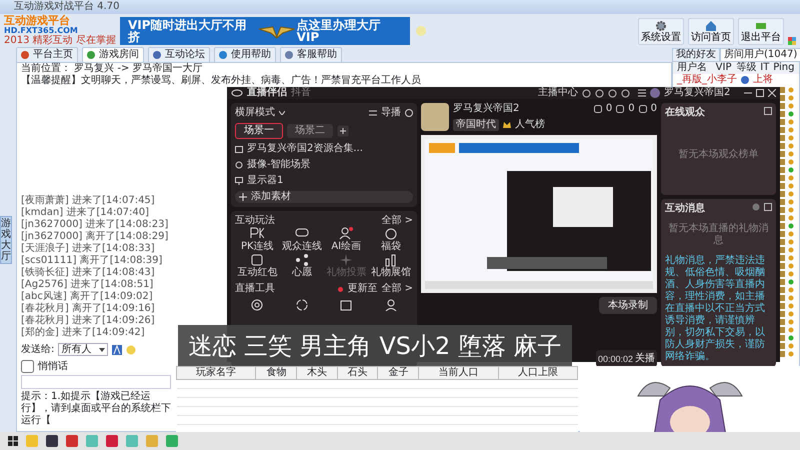 The image size is (800, 450). I want to click on message-input, so click(96, 382).